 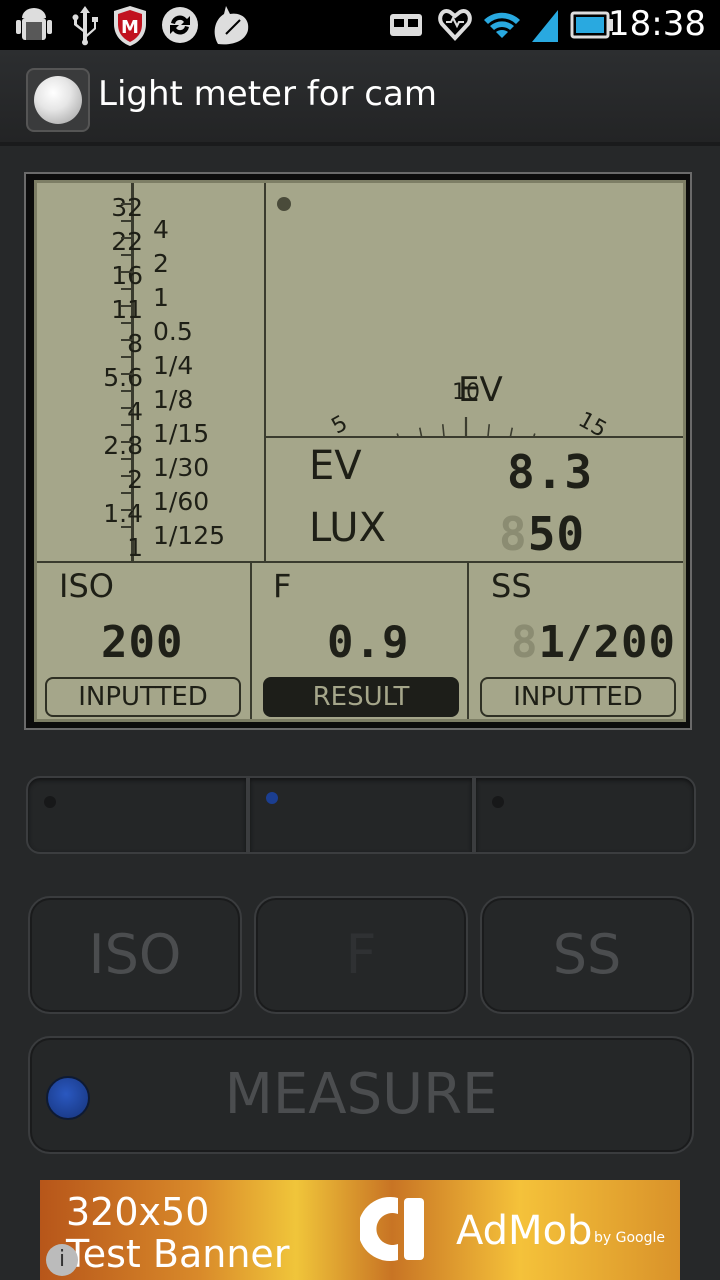 I want to click on ad-banner: 320x50 Test Banner AdMob by Google i, so click(x=360, y=1230).